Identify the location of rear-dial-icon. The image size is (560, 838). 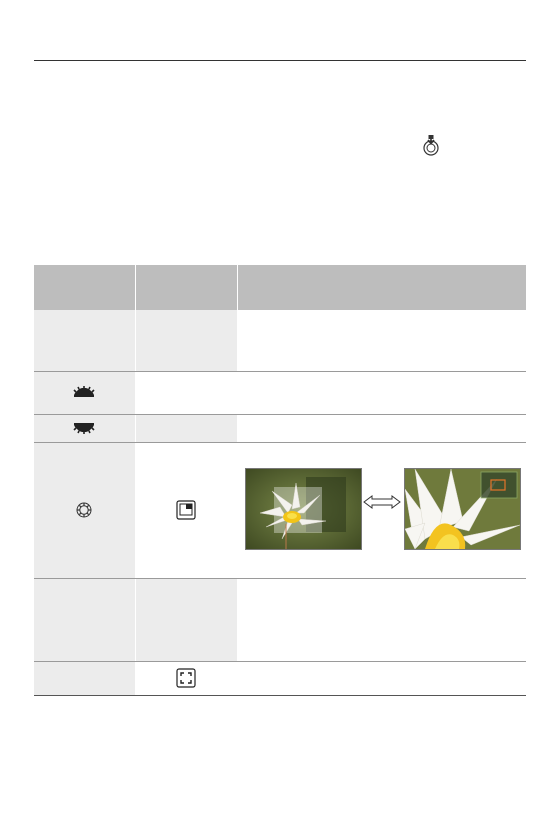
(84, 428).